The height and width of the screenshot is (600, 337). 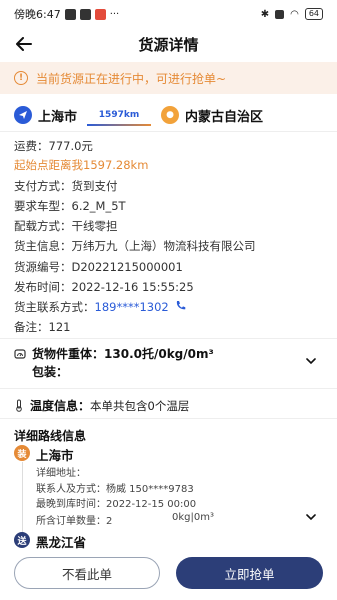 I want to click on bluetooth-icon: ✱, so click(x=265, y=14).